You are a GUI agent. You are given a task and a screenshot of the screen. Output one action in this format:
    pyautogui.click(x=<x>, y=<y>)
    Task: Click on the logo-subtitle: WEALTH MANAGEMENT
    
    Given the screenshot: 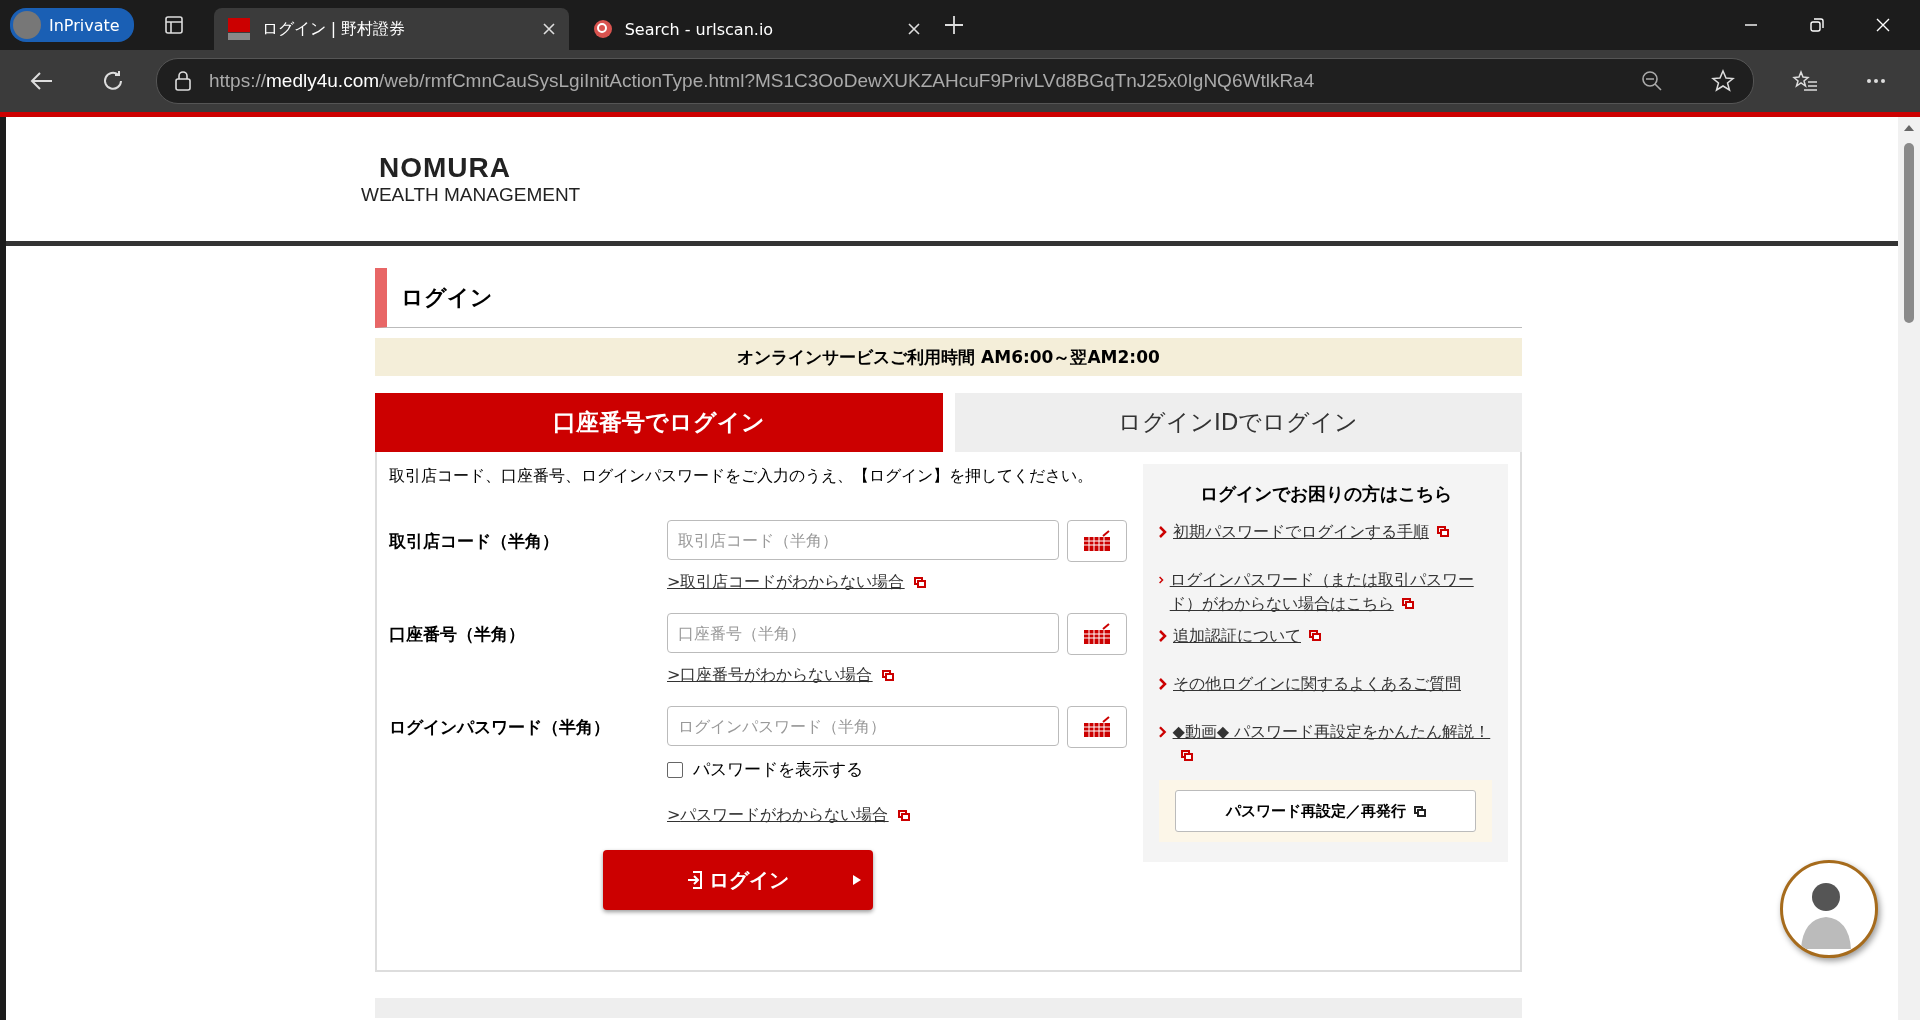 What is the action you would take?
    pyautogui.click(x=471, y=195)
    